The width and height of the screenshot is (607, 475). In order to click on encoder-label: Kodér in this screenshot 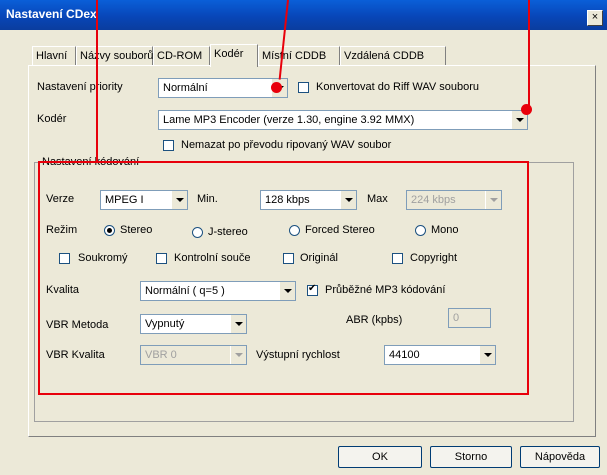, I will do `click(52, 119)`.